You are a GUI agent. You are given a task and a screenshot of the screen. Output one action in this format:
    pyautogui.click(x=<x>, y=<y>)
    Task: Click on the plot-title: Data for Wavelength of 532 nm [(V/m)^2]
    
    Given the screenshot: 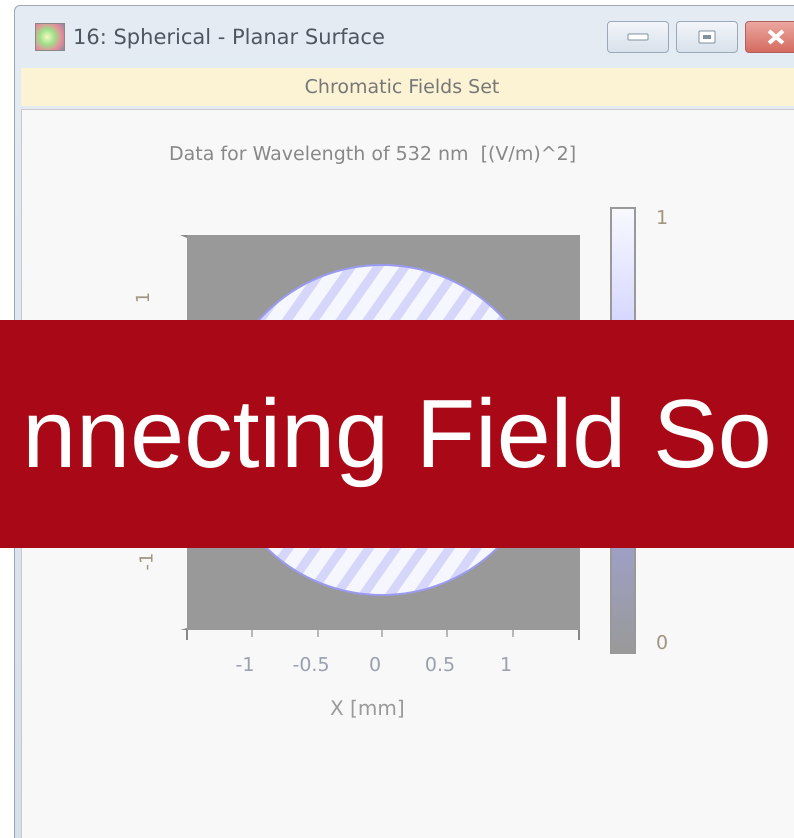 What is the action you would take?
    pyautogui.click(x=372, y=154)
    